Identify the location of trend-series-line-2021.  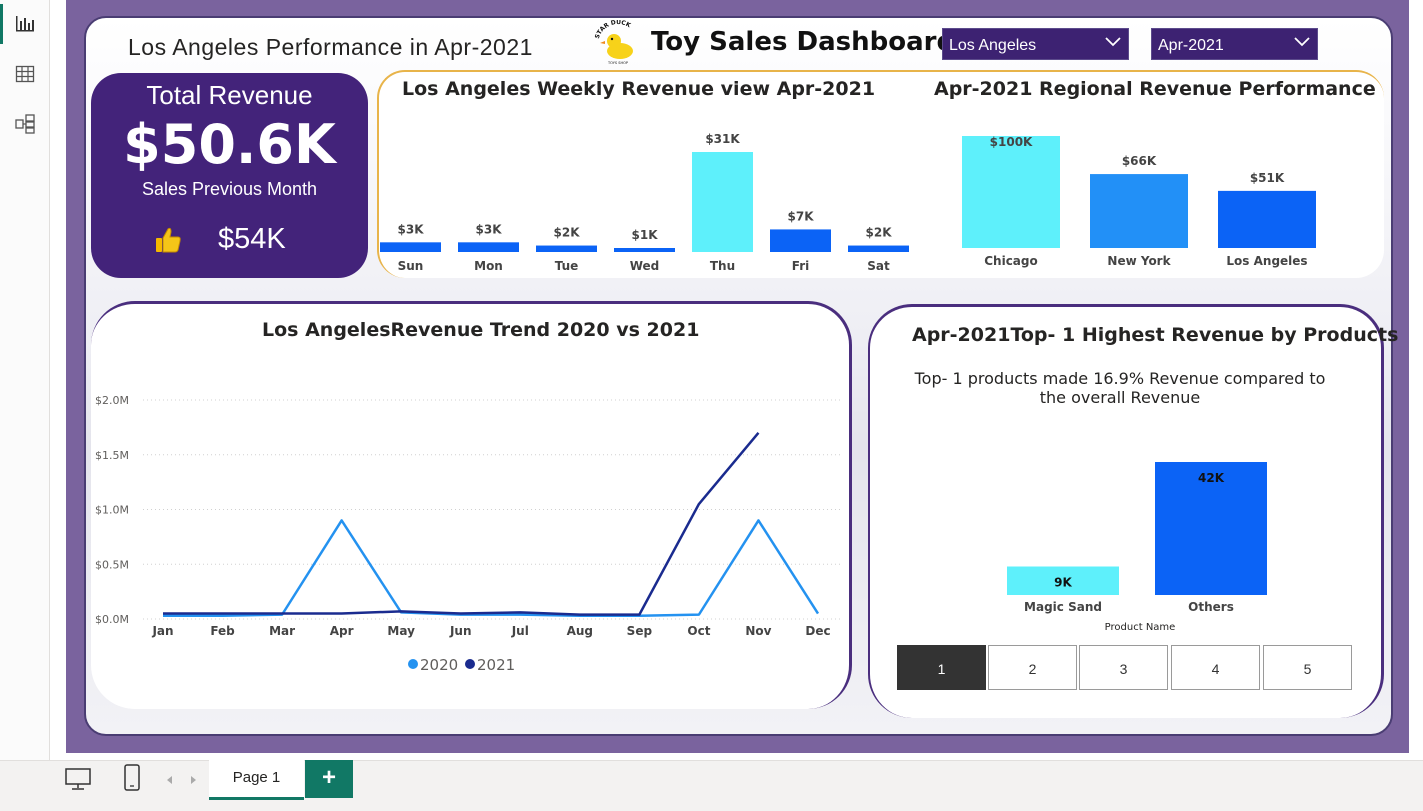
(461, 524).